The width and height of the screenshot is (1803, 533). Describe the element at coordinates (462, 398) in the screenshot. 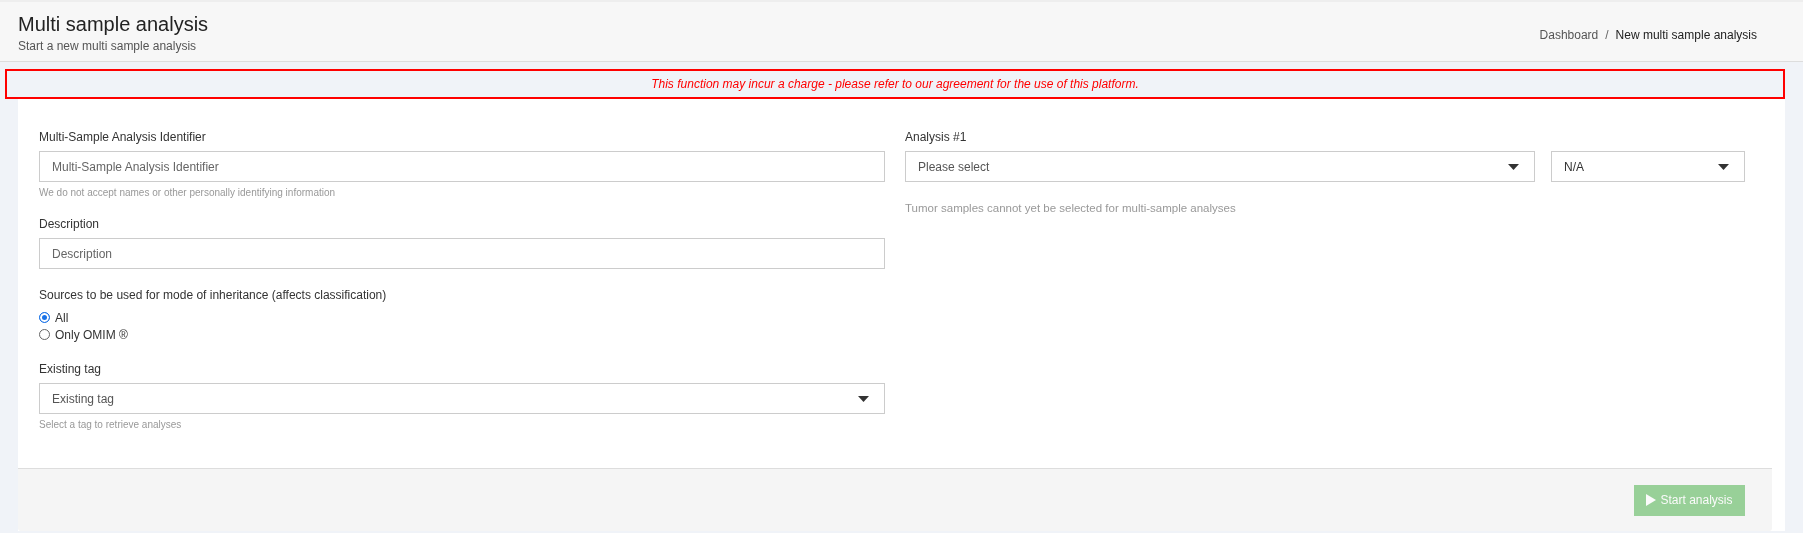

I see `tag-select: Existing tag` at that location.